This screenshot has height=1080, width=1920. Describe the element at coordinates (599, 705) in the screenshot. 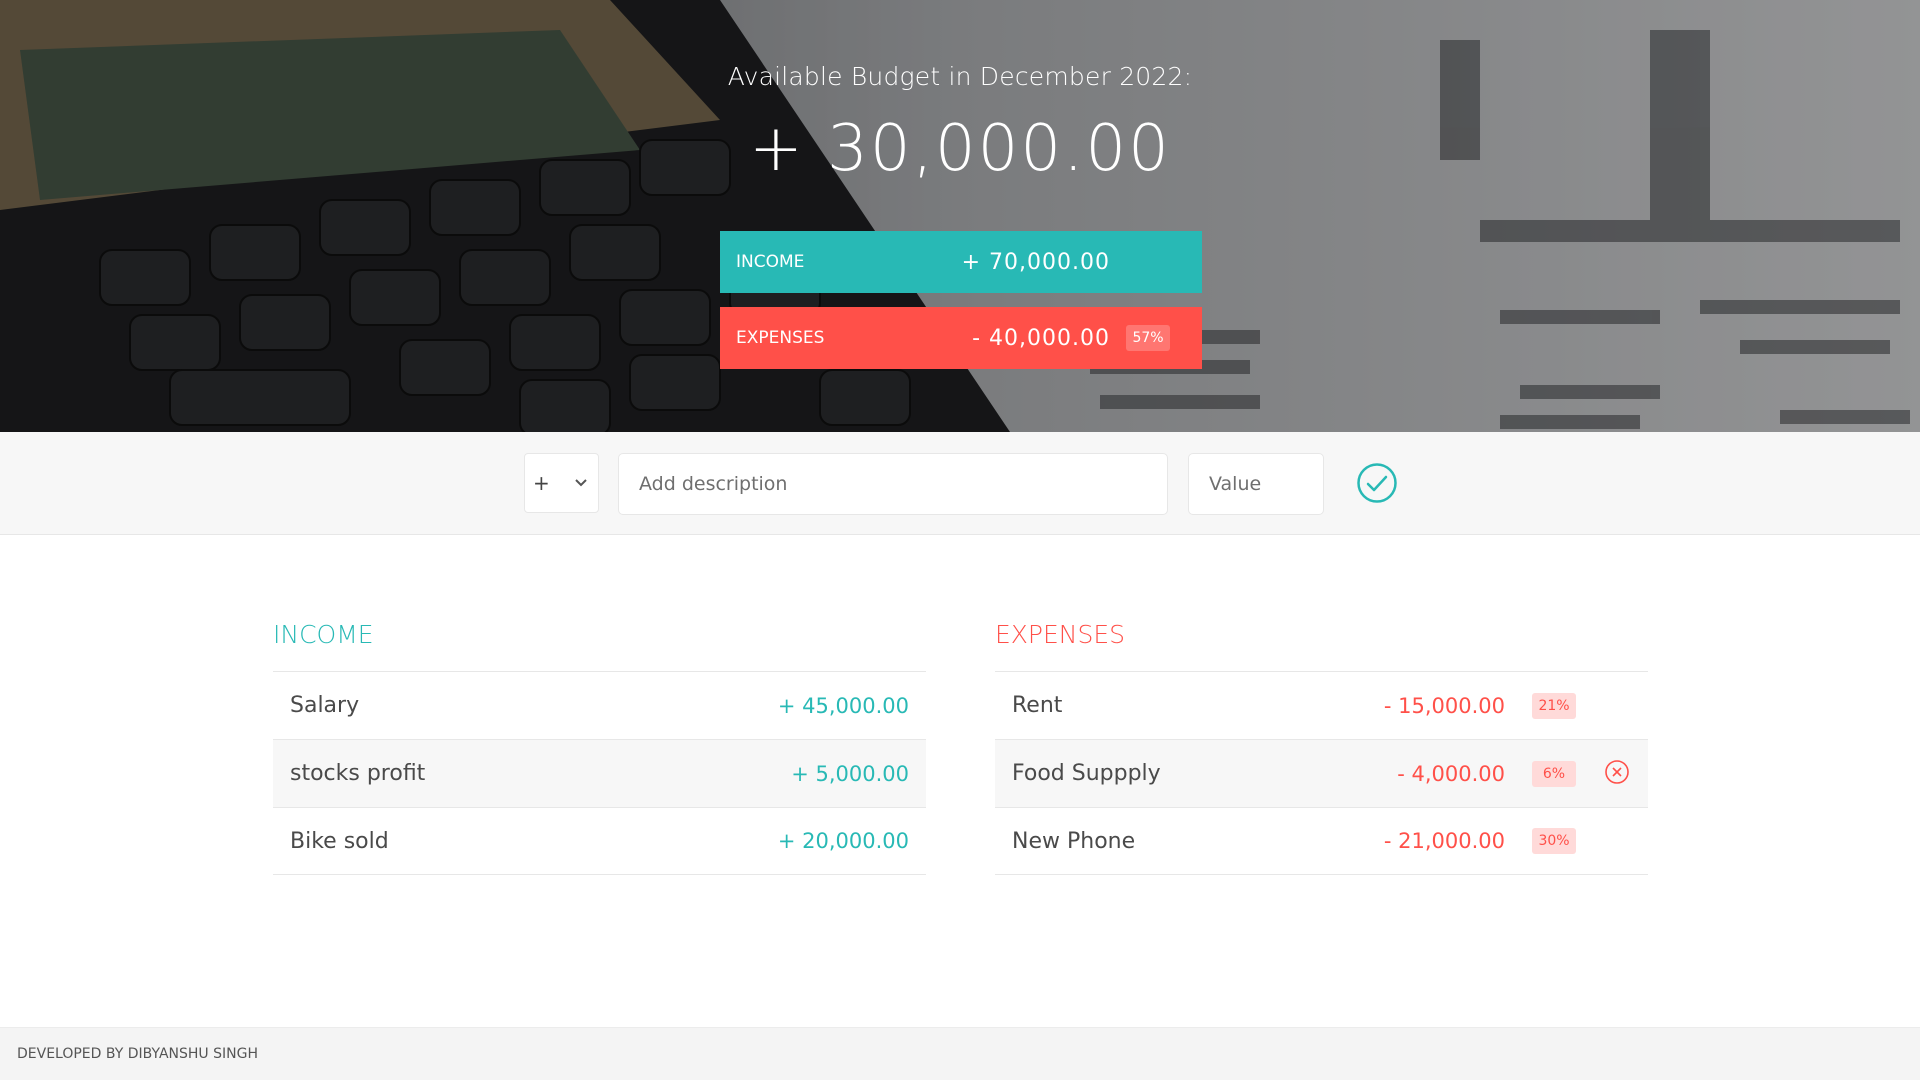

I see `income-item: Salary + 45,000.00` at that location.